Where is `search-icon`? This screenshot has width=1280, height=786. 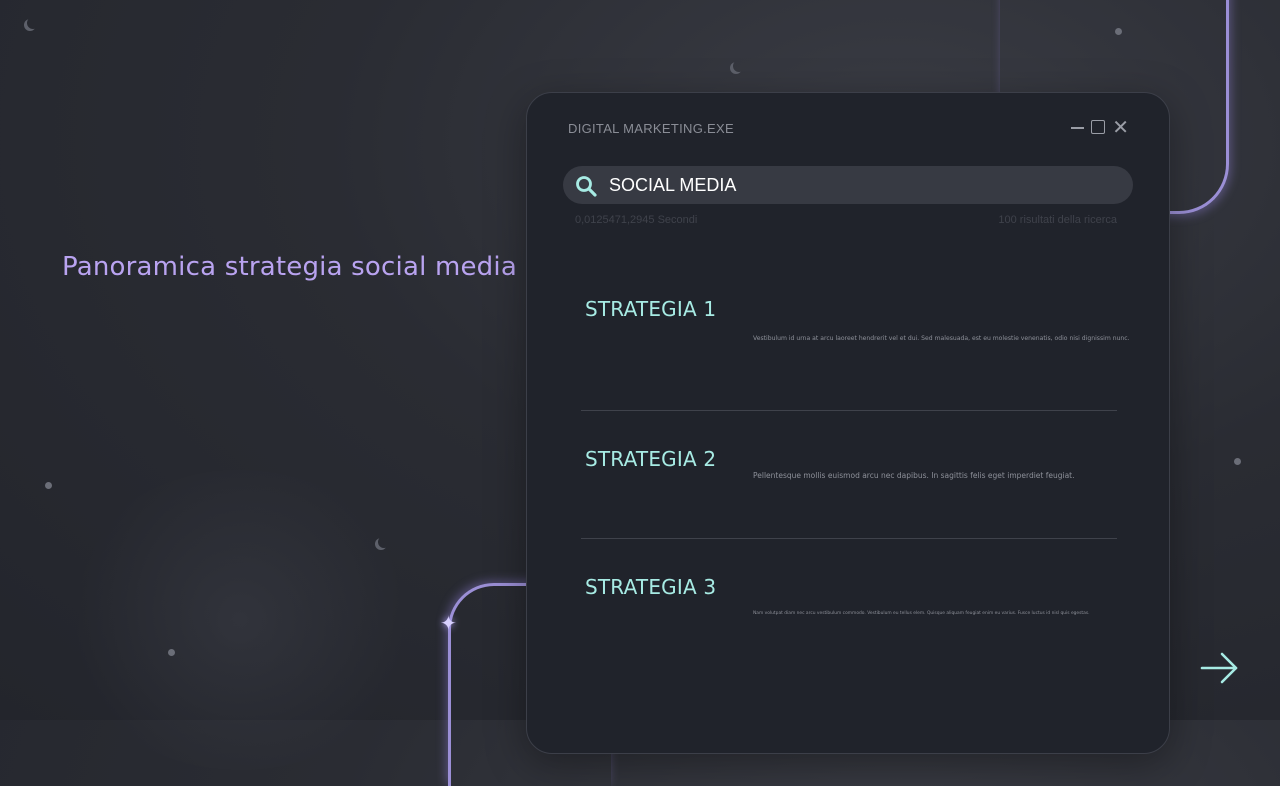
search-icon is located at coordinates (586, 186).